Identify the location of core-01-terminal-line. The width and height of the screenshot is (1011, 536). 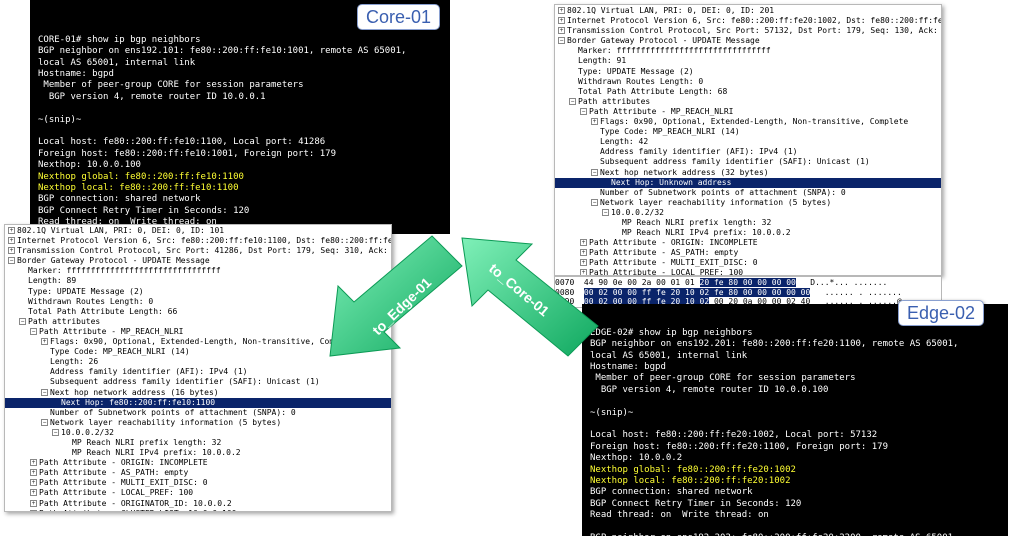
(244, 131).